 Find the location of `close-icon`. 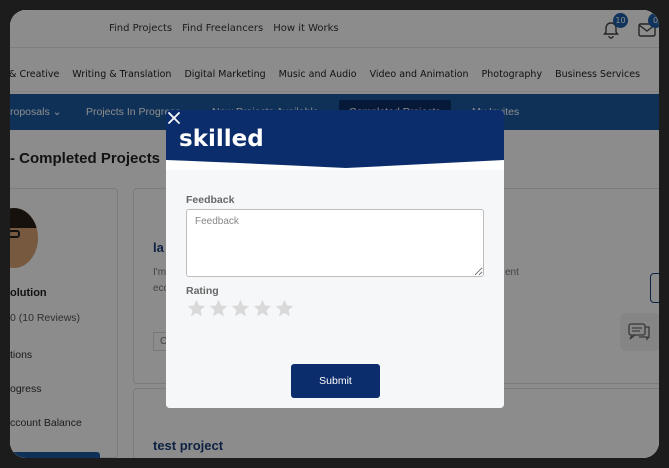

close-icon is located at coordinates (174, 118).